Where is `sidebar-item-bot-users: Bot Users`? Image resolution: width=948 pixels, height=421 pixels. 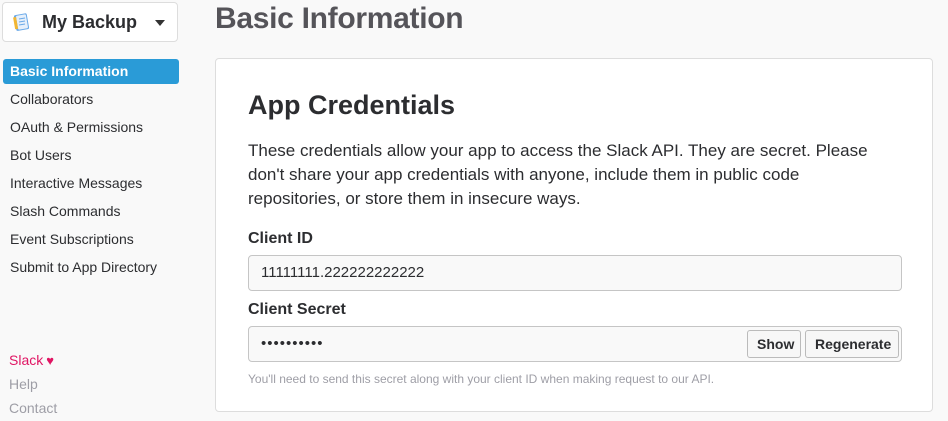
sidebar-item-bot-users: Bot Users is located at coordinates (91, 155).